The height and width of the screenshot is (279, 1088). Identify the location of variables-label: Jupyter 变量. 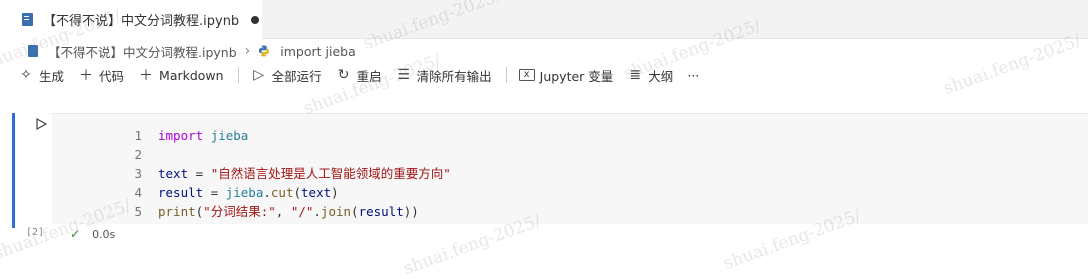
(576, 76).